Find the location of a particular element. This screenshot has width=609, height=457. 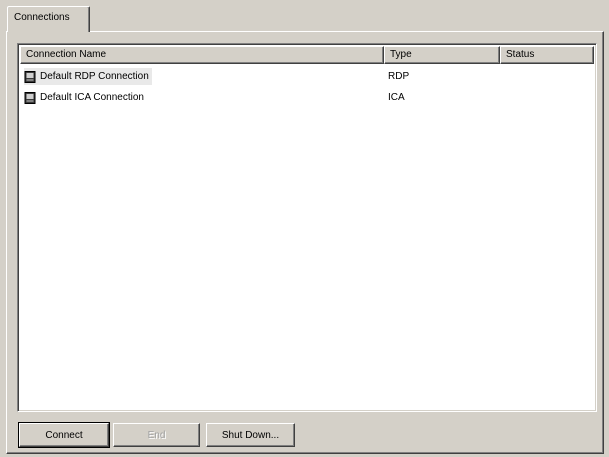

column-header-label: Status is located at coordinates (520, 54).